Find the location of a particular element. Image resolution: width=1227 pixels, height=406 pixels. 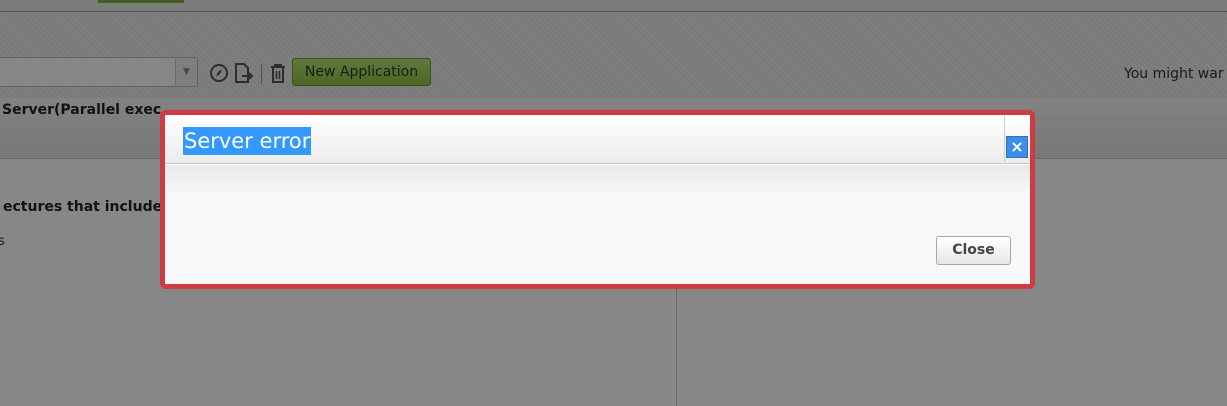

dialog-title: Server error is located at coordinates (247, 141).